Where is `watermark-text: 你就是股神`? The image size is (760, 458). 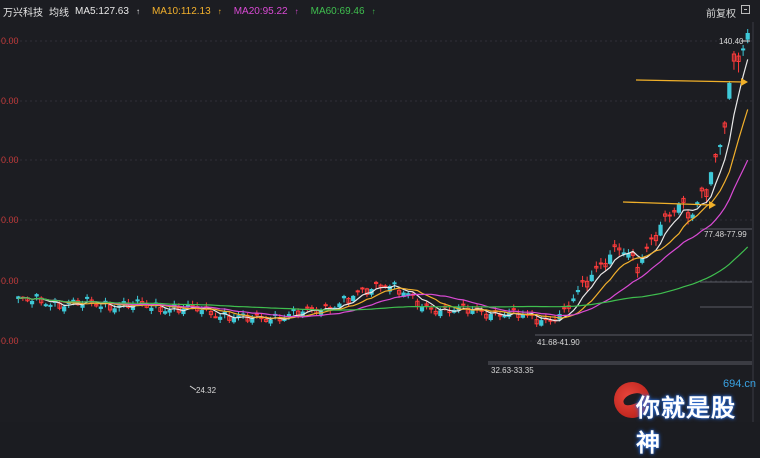
watermark-text: 你就是股神 is located at coordinates (686, 425).